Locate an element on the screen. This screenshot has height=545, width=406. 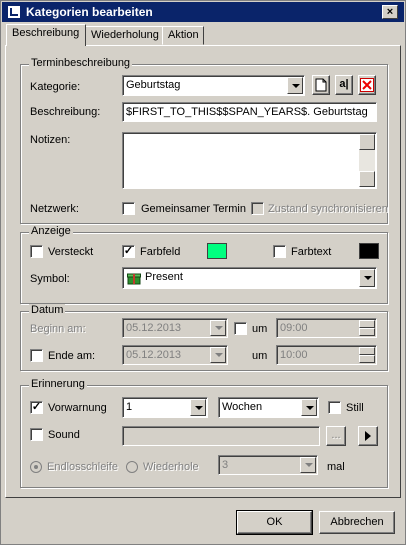
ende-date-picker: 05.12.2013 is located at coordinates (175, 355).